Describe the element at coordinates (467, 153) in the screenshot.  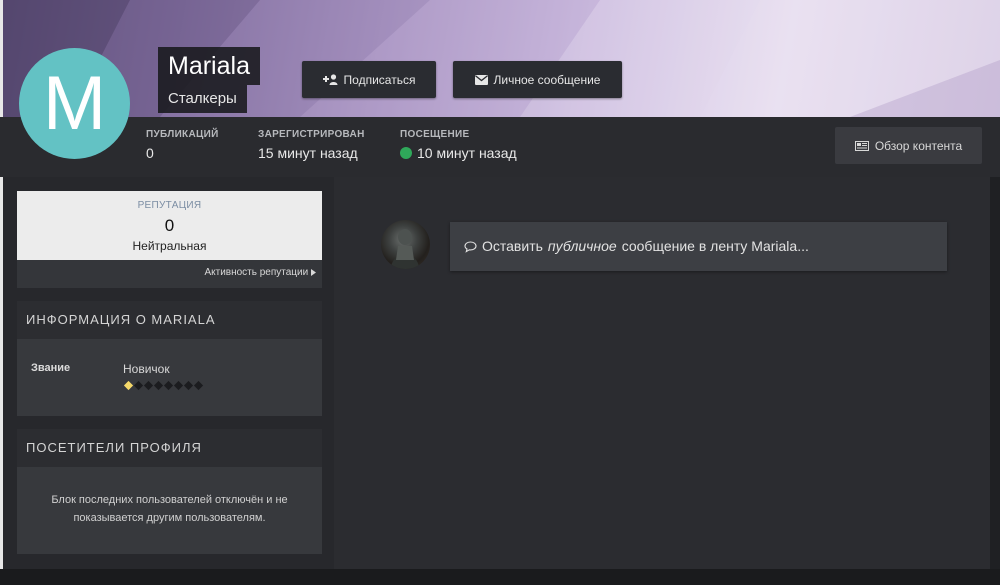
I see `stat-visited-value: 10 минут назад` at that location.